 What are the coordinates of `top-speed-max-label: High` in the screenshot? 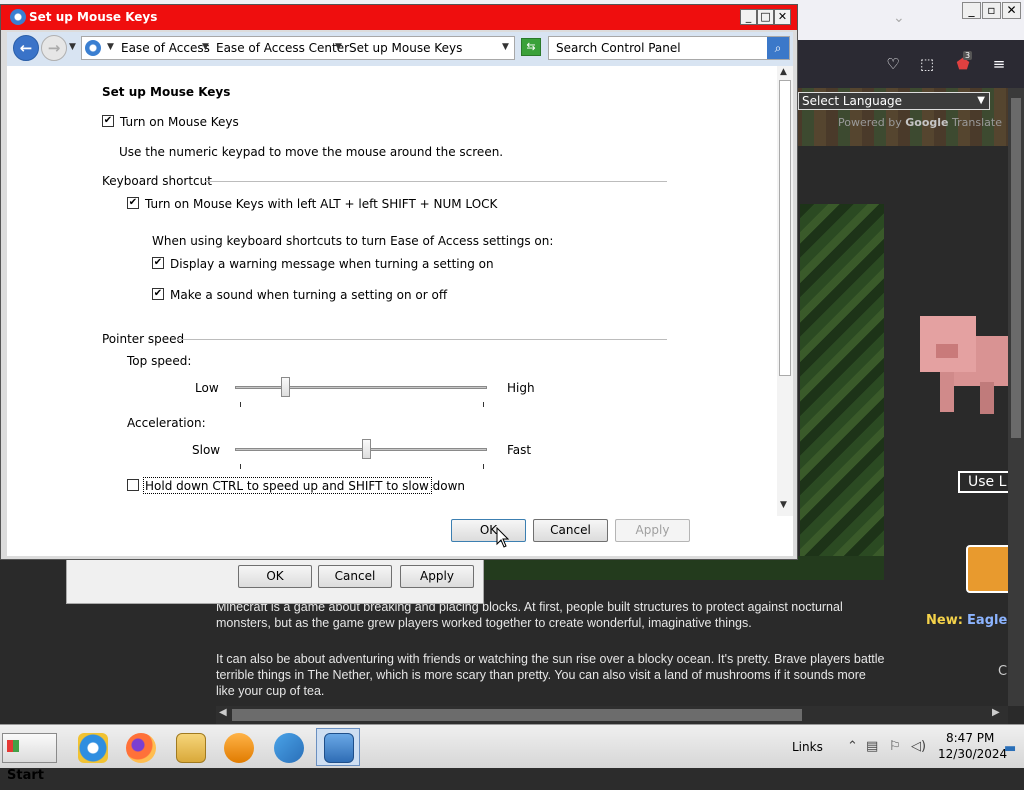 It's located at (521, 388).